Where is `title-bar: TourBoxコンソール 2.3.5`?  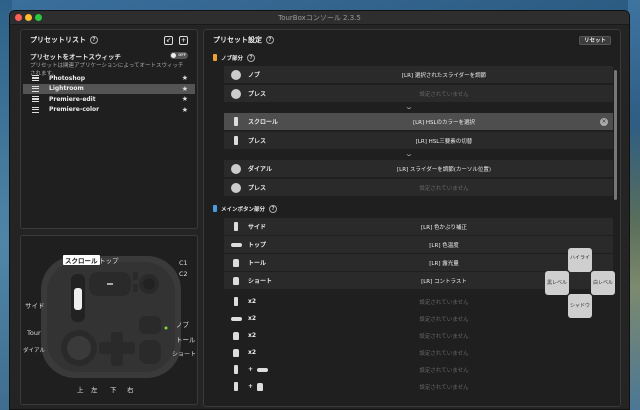
title-bar: TourBoxコンソール 2.3.5 is located at coordinates (319, 18).